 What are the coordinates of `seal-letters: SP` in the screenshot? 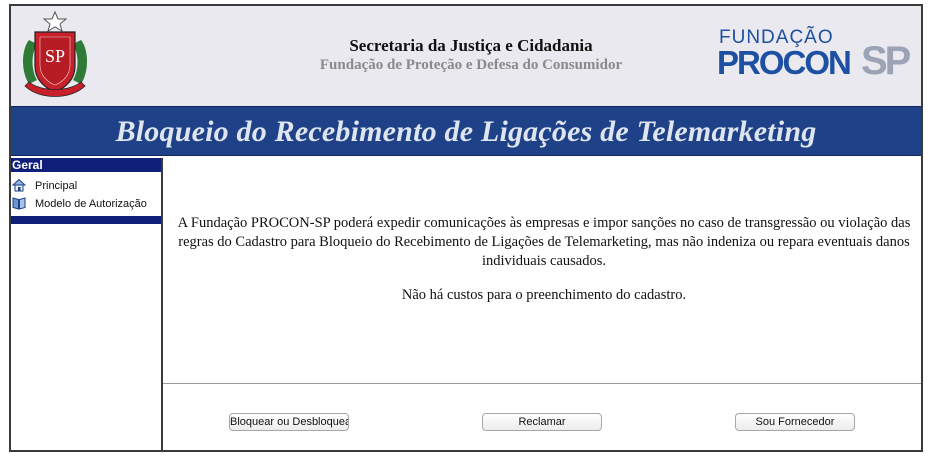 It's located at (55, 56).